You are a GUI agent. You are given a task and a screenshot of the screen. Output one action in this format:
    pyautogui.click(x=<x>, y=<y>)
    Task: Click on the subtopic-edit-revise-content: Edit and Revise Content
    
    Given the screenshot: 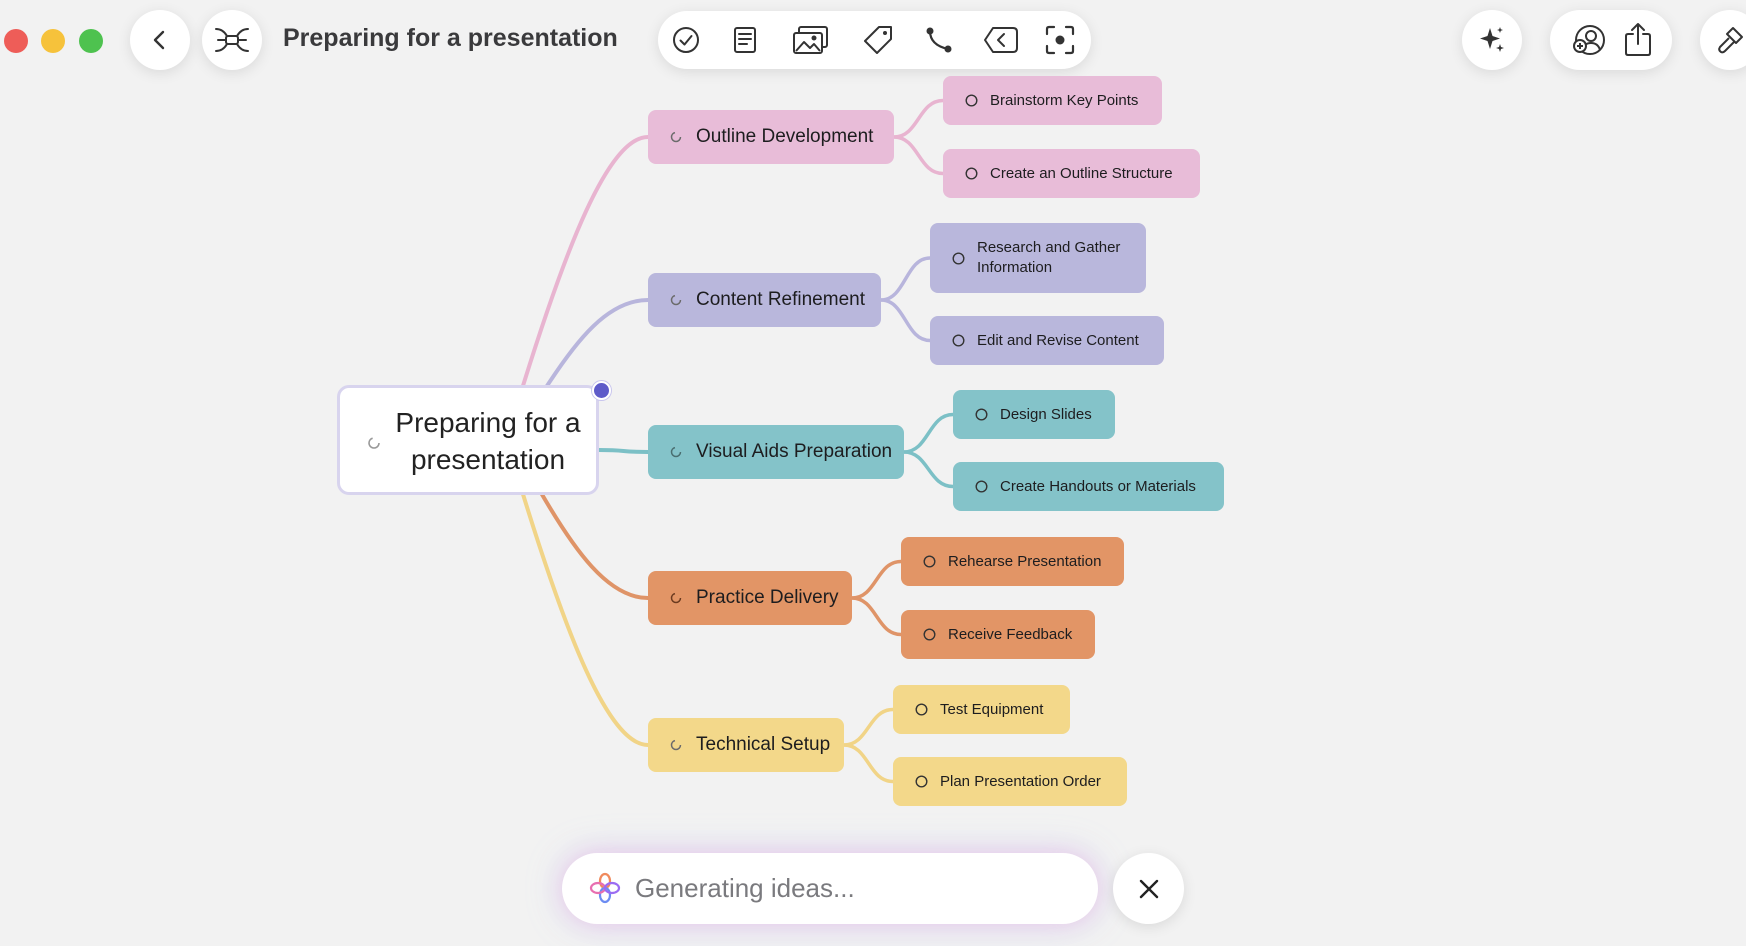 What is the action you would take?
    pyautogui.click(x=1047, y=340)
    